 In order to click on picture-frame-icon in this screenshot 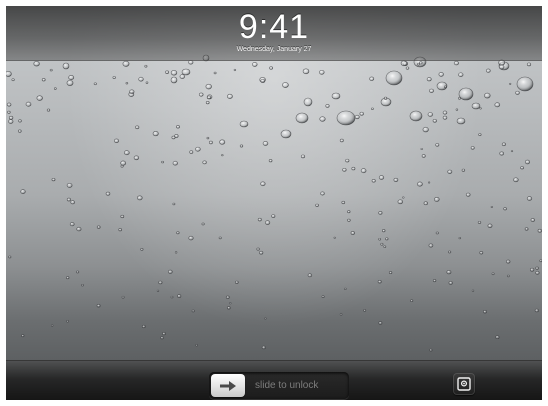, I will do `click(464, 384)`.